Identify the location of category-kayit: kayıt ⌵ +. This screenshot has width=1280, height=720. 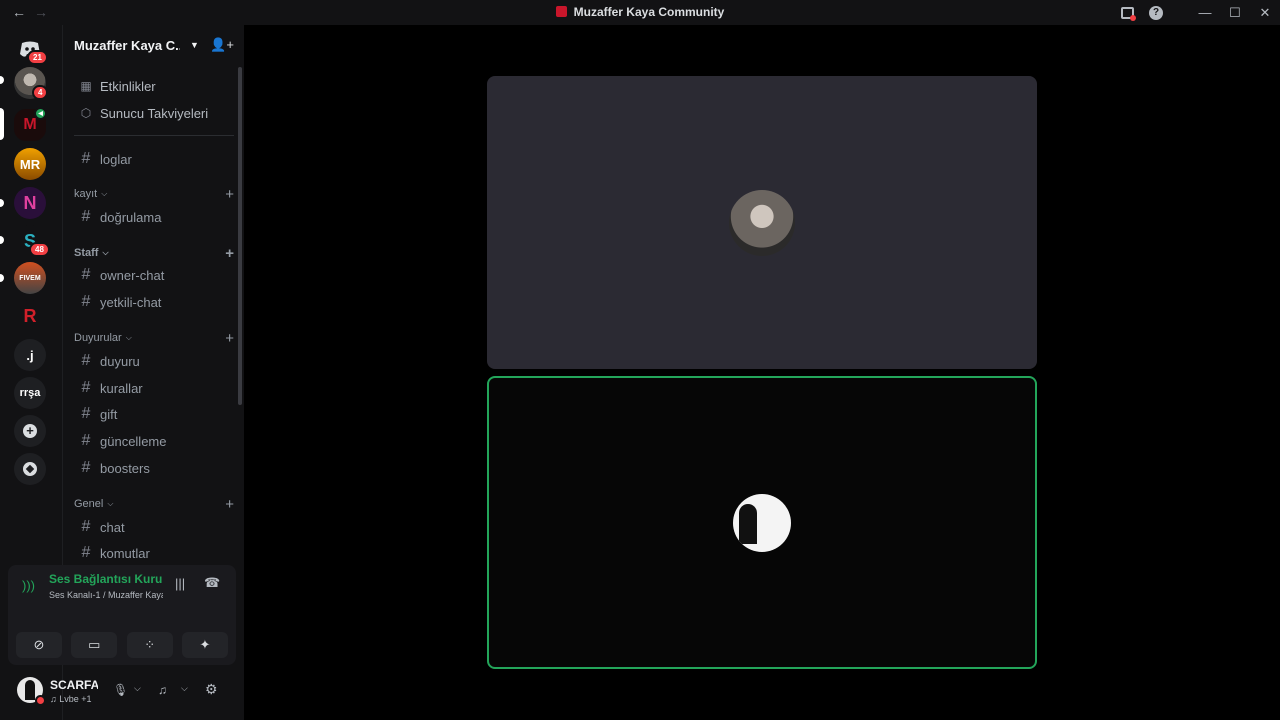
(154, 194).